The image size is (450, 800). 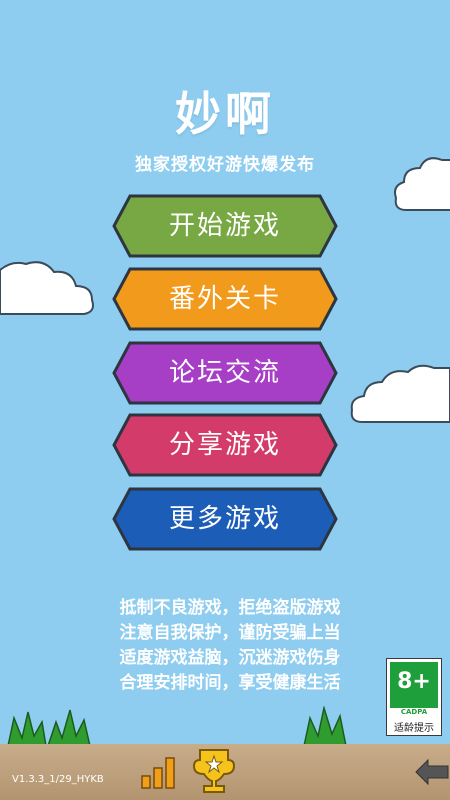 What do you see at coordinates (225, 373) in the screenshot?
I see `forum-button: 论坛交流` at bounding box center [225, 373].